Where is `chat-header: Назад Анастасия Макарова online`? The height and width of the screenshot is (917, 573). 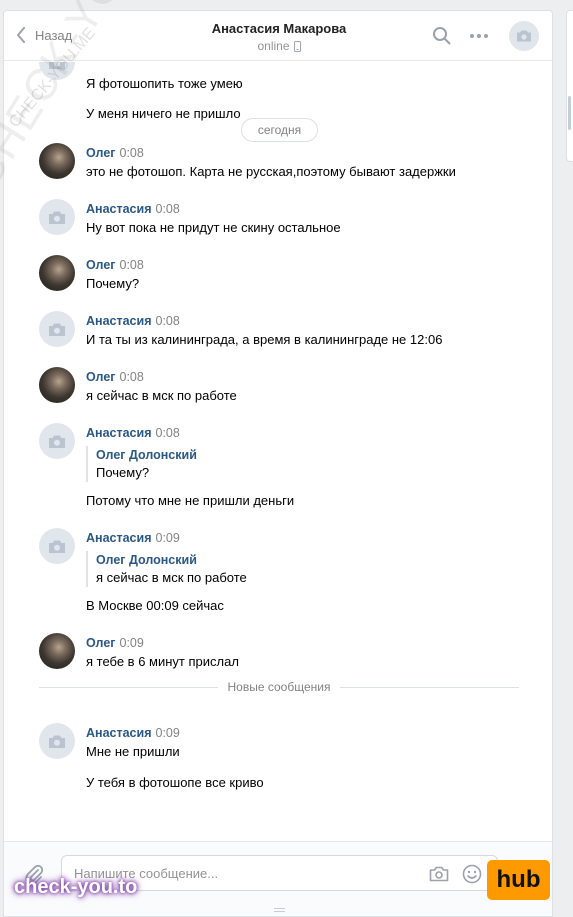 chat-header: Назад Анастасия Макарова online is located at coordinates (278, 36).